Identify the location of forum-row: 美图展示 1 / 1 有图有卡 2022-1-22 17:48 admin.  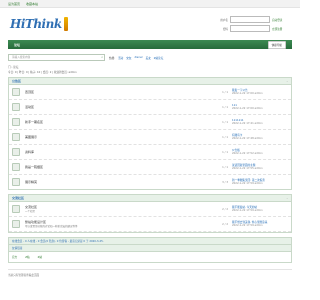
(150, 137).